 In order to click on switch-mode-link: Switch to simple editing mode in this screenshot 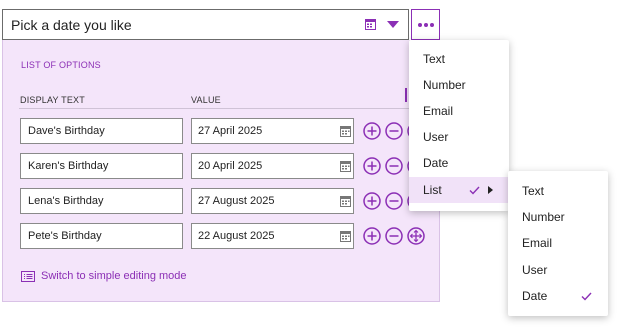, I will do `click(104, 276)`.